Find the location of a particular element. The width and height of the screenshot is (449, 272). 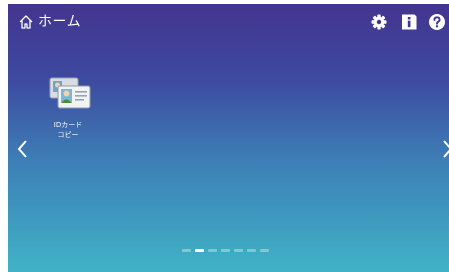

page-indicator is located at coordinates (225, 251).